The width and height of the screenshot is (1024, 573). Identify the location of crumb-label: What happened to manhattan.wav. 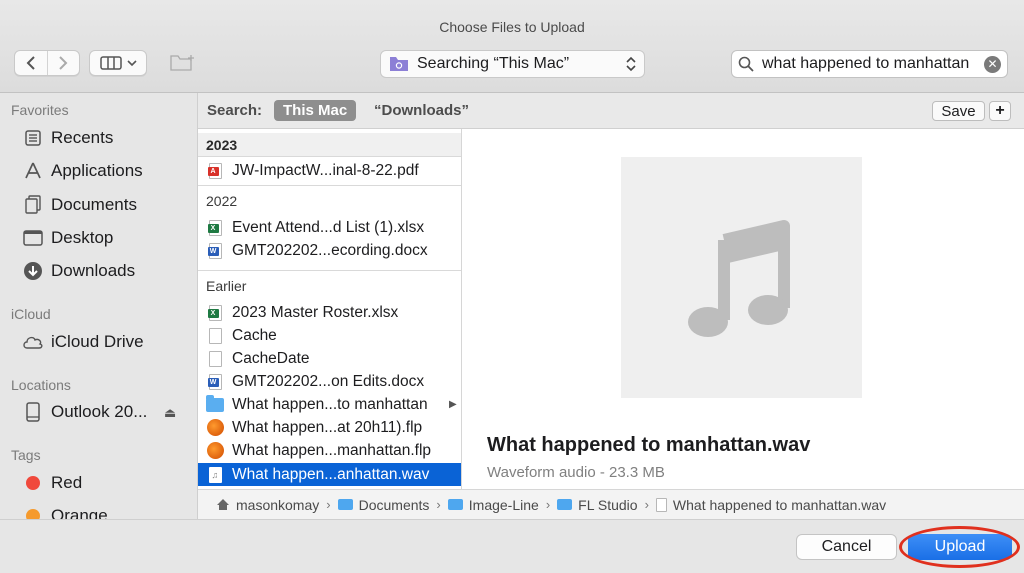
(779, 504).